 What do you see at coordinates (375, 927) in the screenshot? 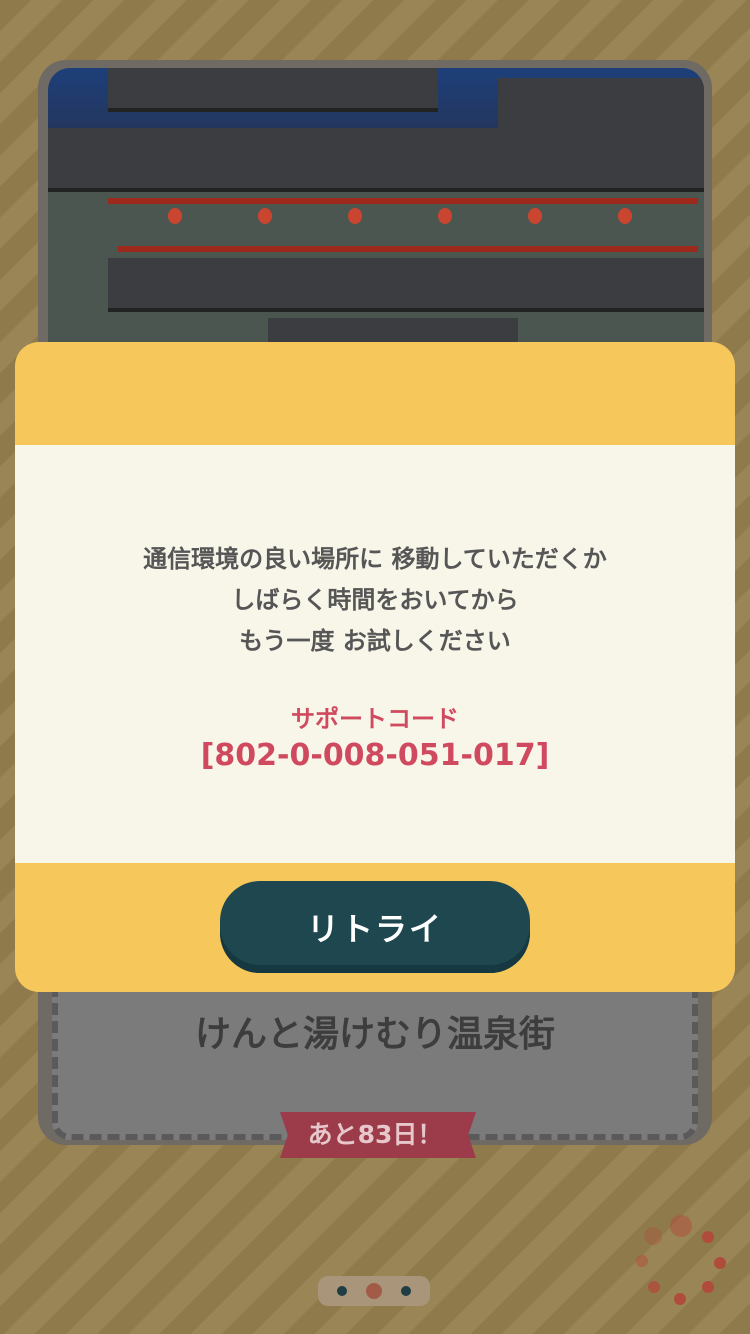
I see `retry-button: リトライ` at bounding box center [375, 927].